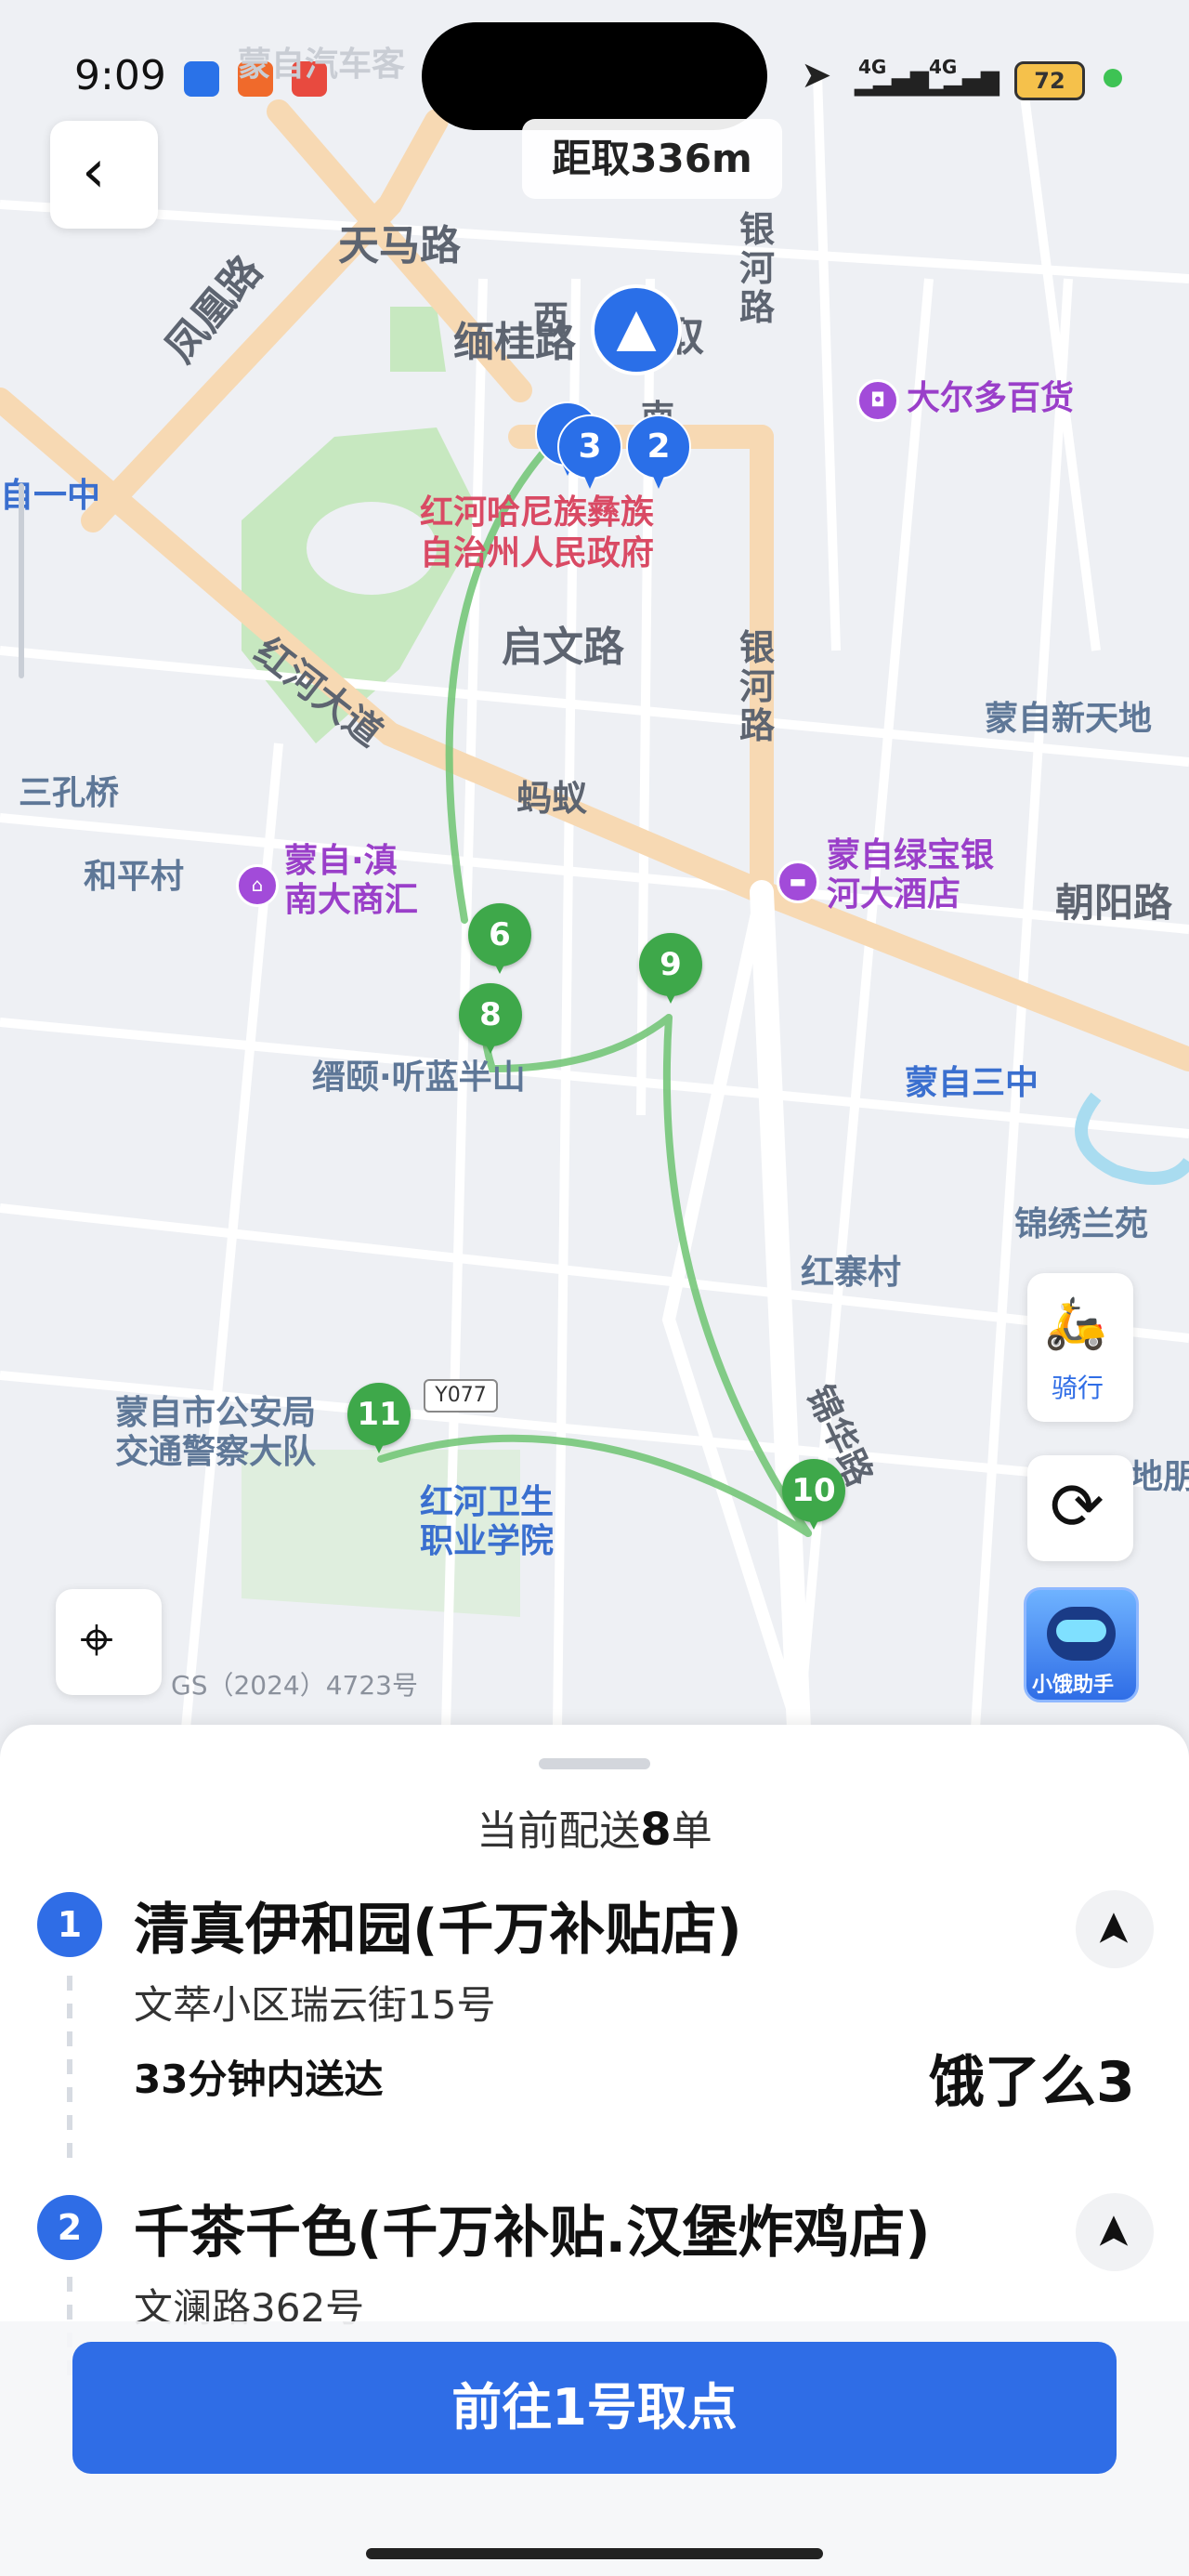  I want to click on chevron-left-icon: ‹, so click(94, 172).